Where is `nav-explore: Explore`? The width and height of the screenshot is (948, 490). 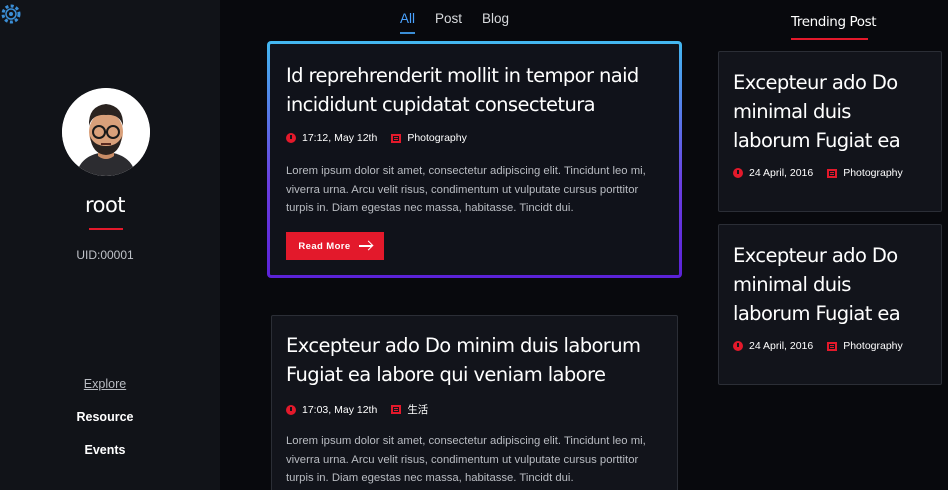 nav-explore: Explore is located at coordinates (105, 384).